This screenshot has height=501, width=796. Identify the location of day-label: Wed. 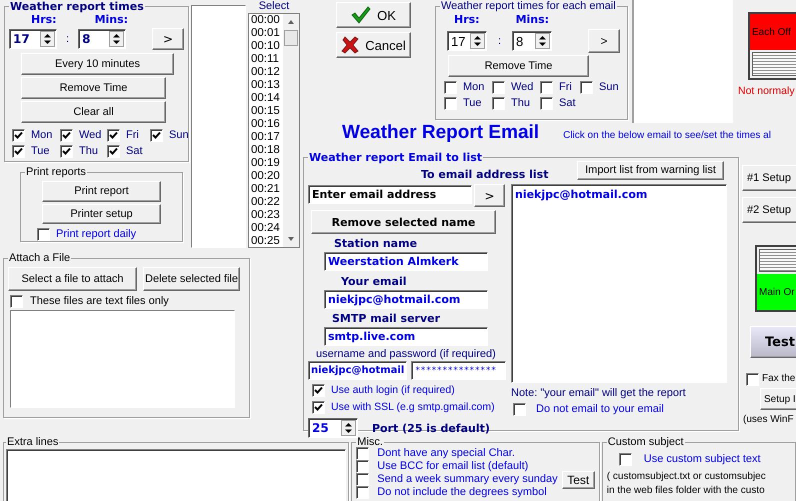
(90, 135).